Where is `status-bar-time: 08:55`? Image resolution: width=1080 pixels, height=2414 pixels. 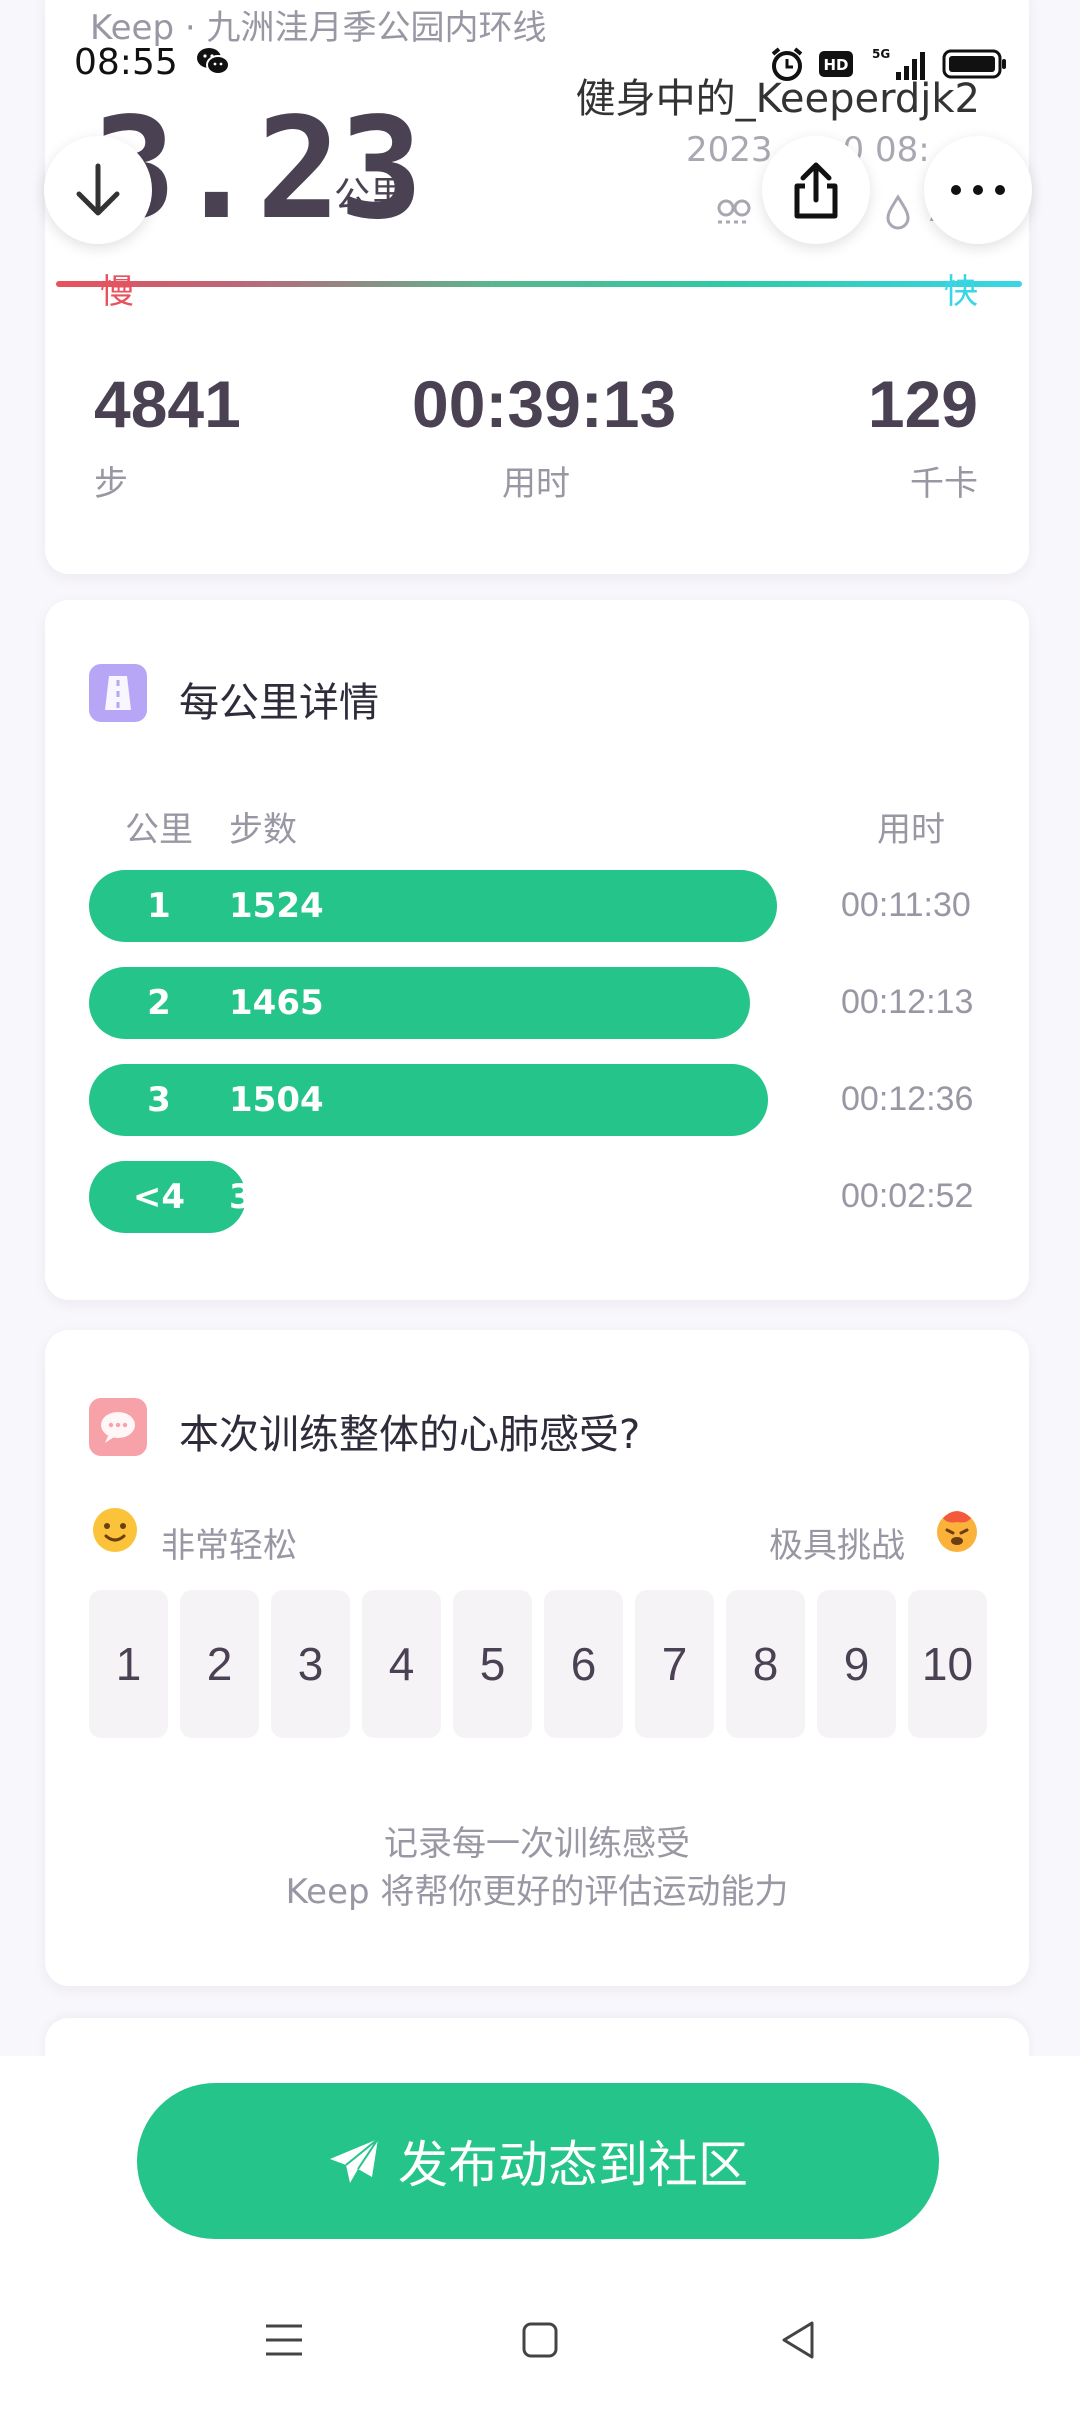
status-bar-time: 08:55 is located at coordinates (126, 62).